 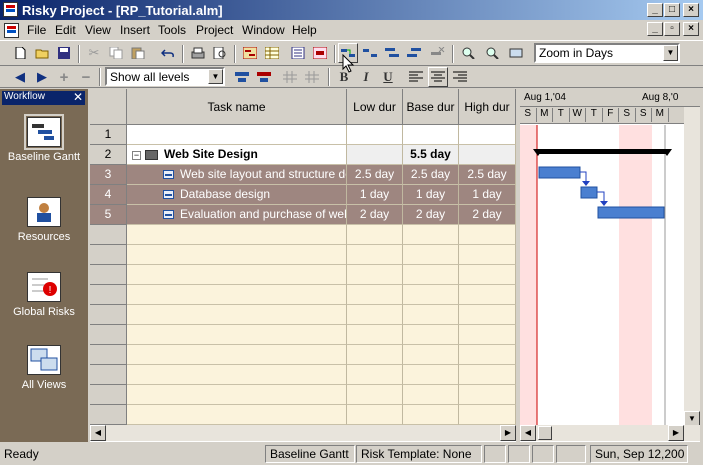 What do you see at coordinates (136, 155) in the screenshot?
I see `collapse-toggle-icon: −` at bounding box center [136, 155].